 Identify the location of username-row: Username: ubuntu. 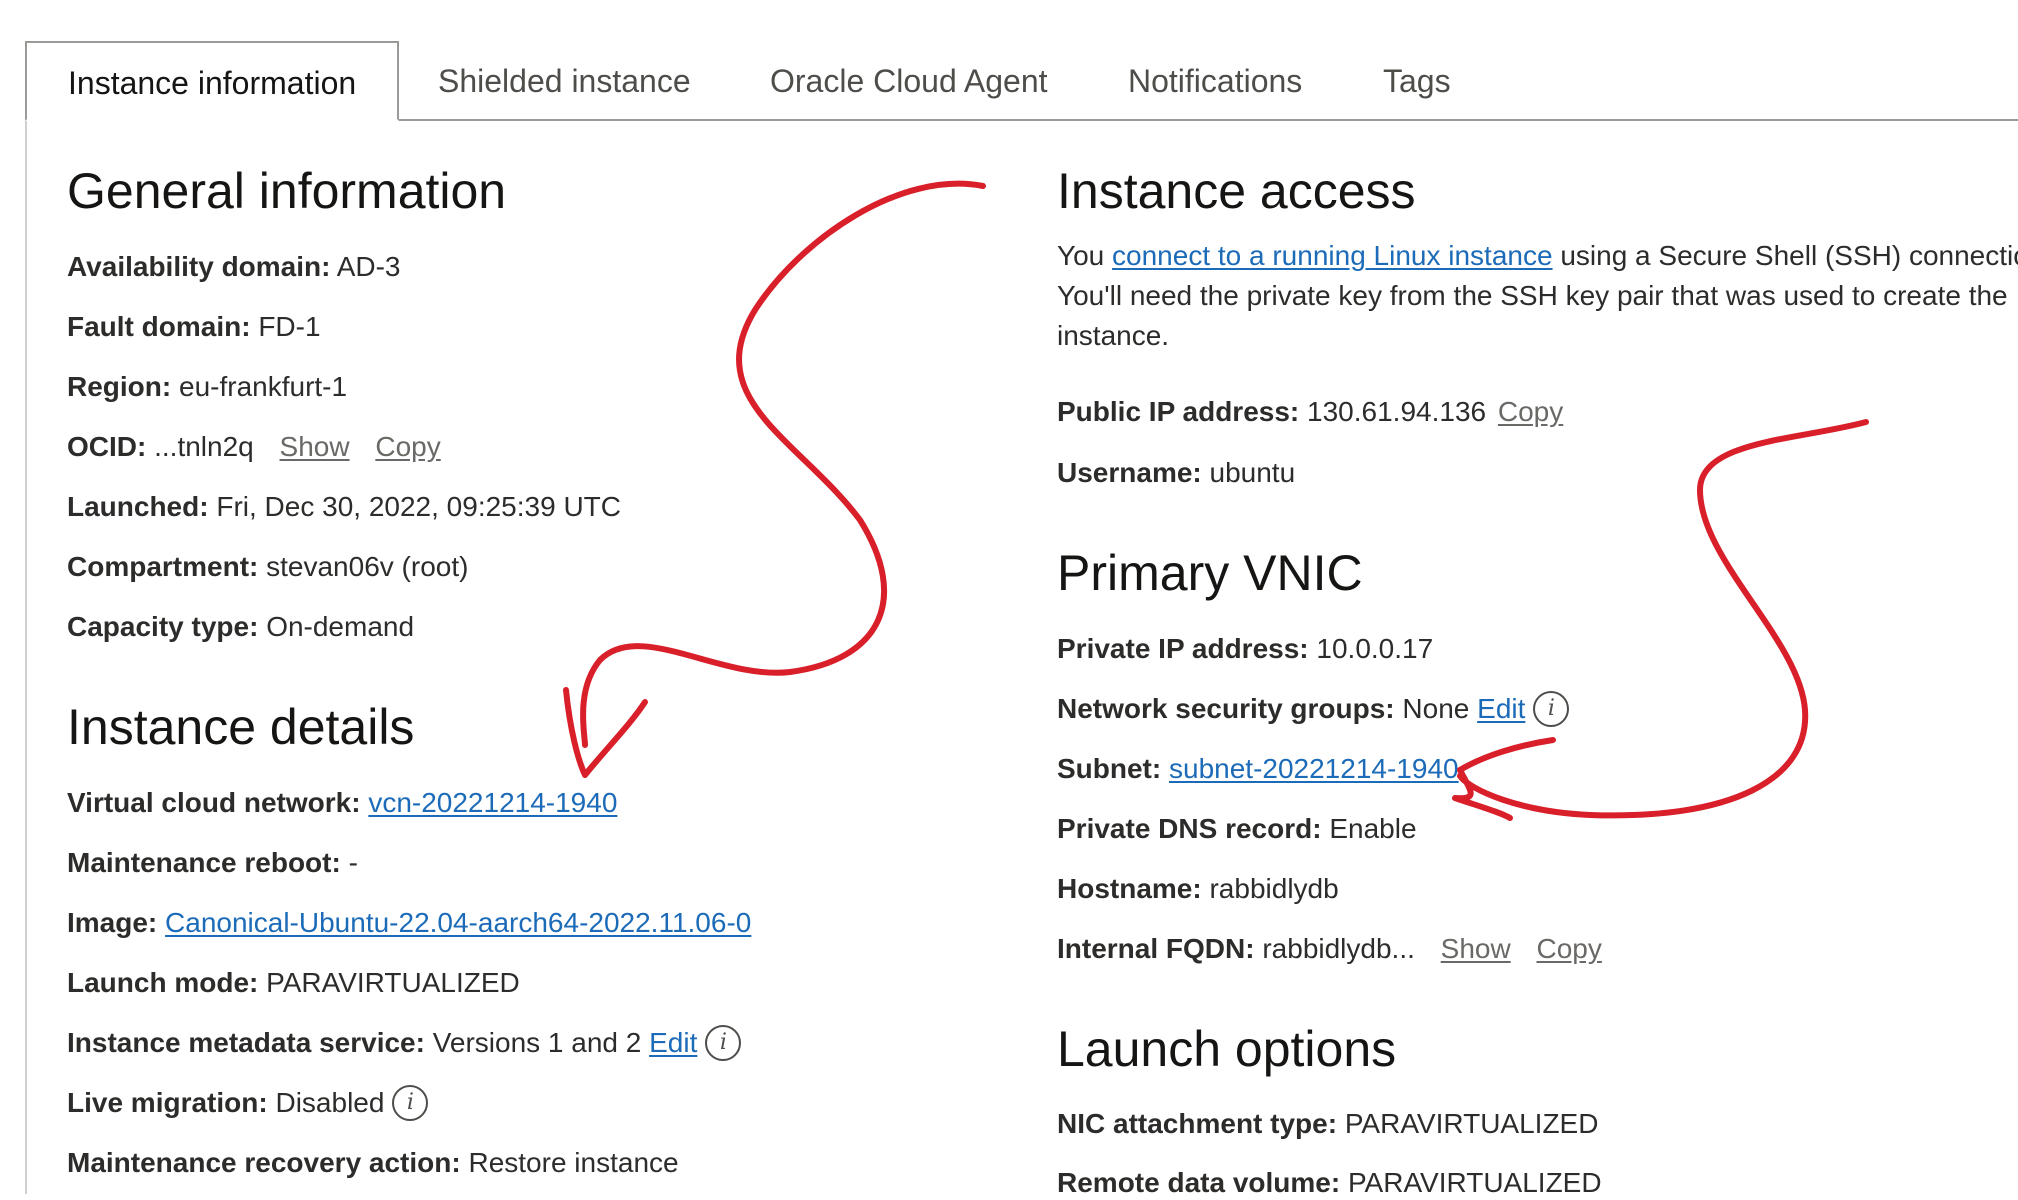
(1176, 473).